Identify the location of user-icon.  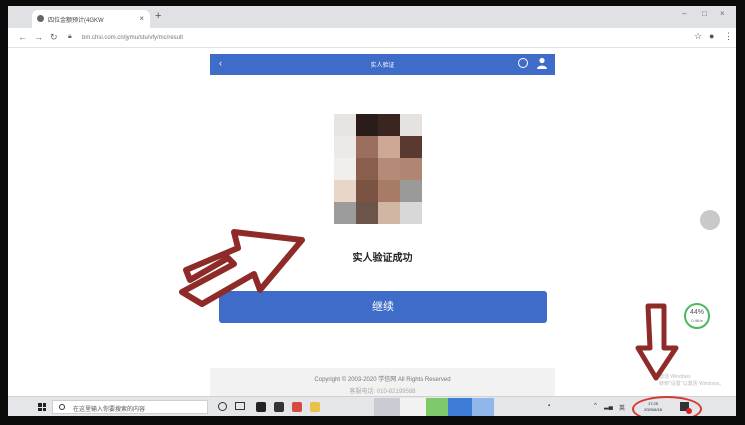
(542, 63).